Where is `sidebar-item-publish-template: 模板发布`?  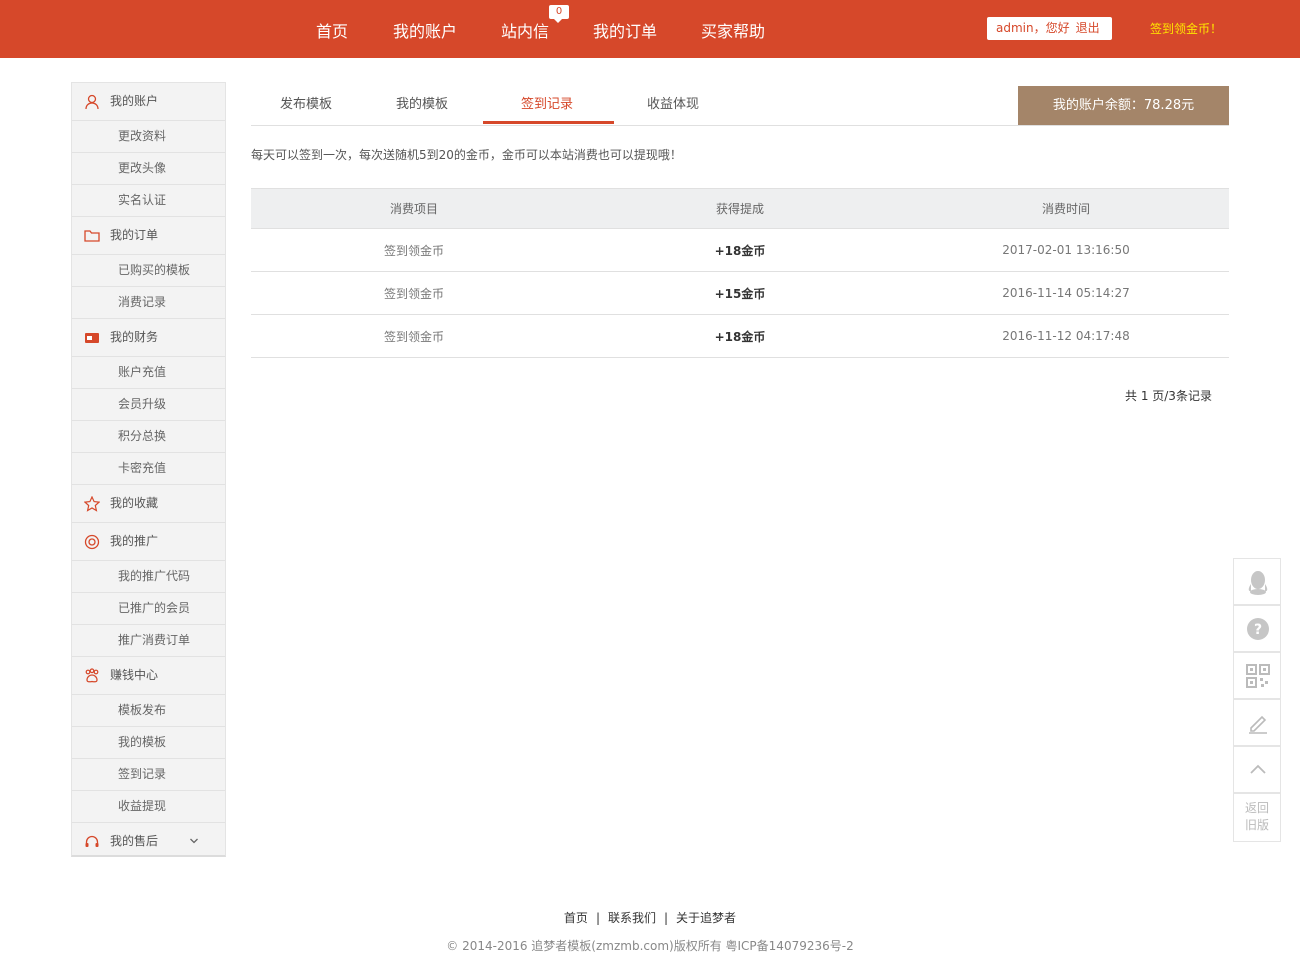
sidebar-item-publish-template: 模板发布 is located at coordinates (148, 711).